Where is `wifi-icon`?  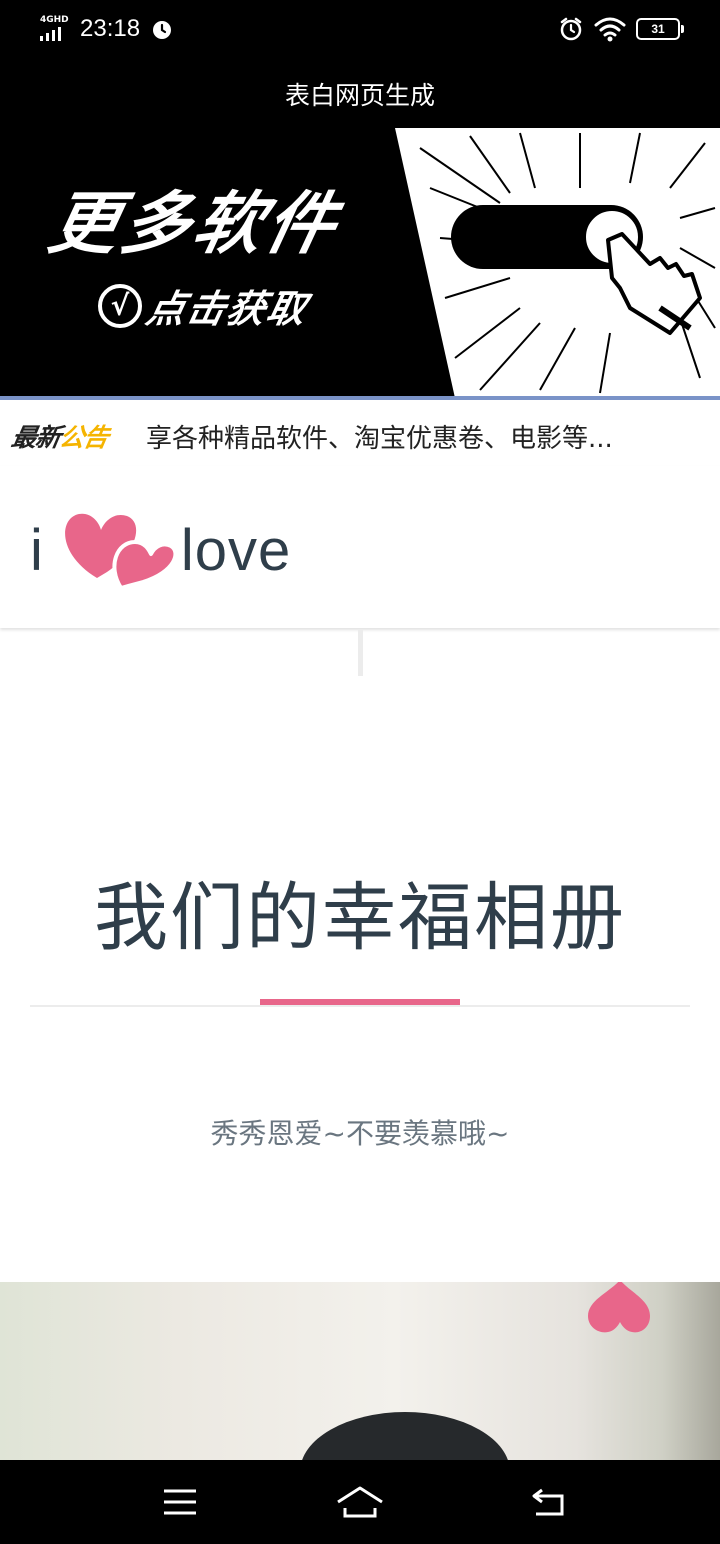
wifi-icon is located at coordinates (610, 29).